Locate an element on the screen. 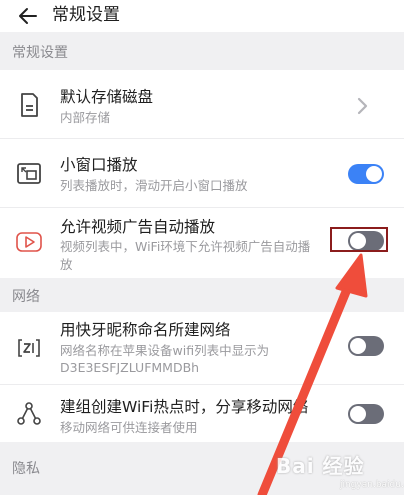  hotspot-share-toggle is located at coordinates (366, 414).